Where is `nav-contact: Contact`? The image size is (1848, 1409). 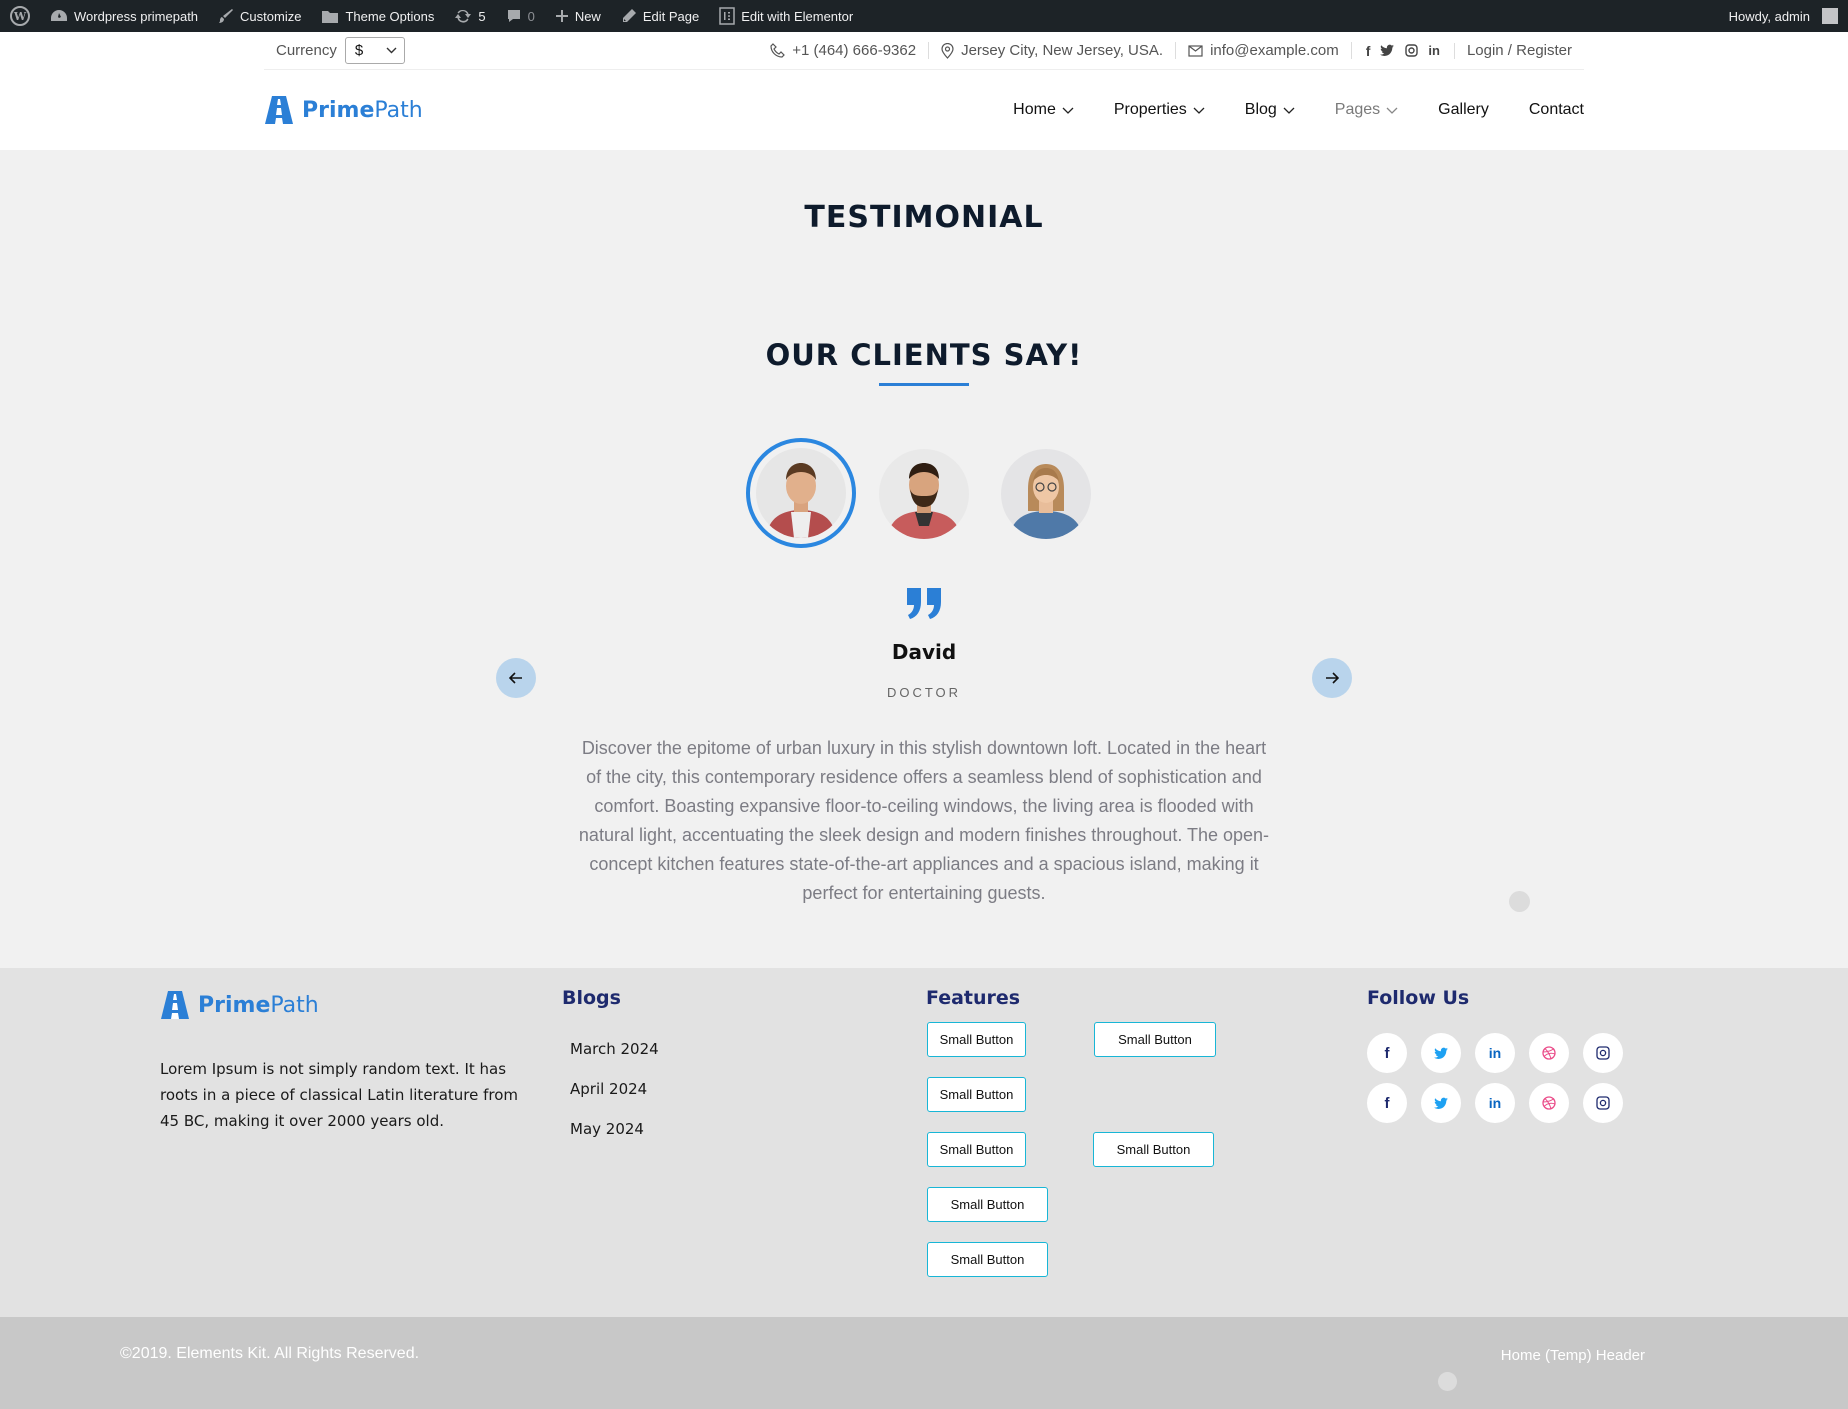
nav-contact: Contact is located at coordinates (1556, 110).